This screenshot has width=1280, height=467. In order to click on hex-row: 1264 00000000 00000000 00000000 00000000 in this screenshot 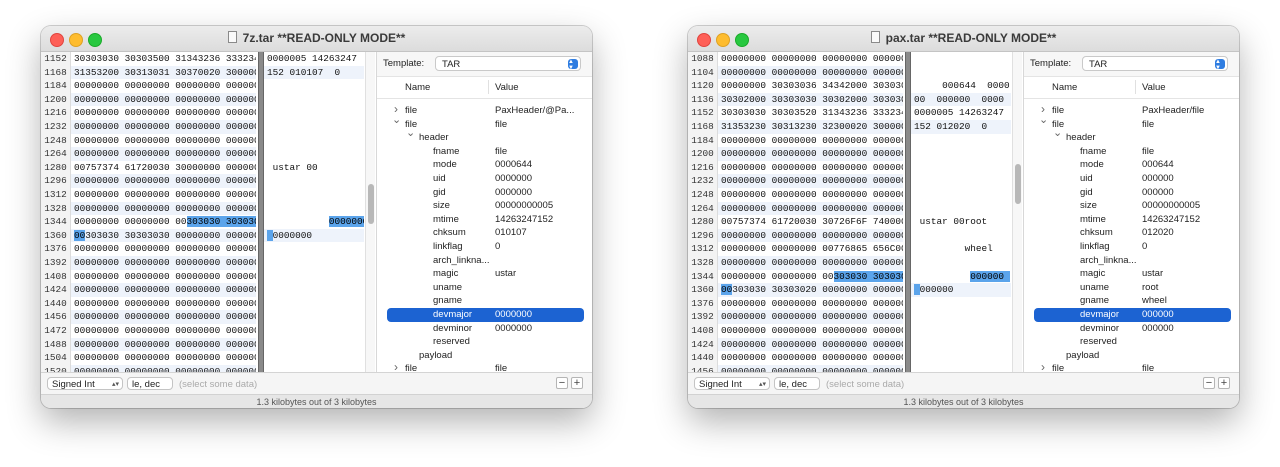, I will do `click(203, 154)`.